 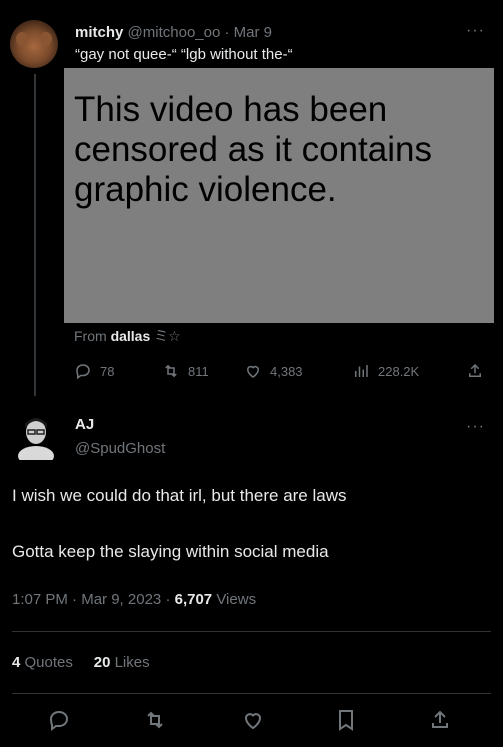 I want to click on tweet-header: mitchy @mitchoo_oo · Mar 9, so click(x=173, y=32).